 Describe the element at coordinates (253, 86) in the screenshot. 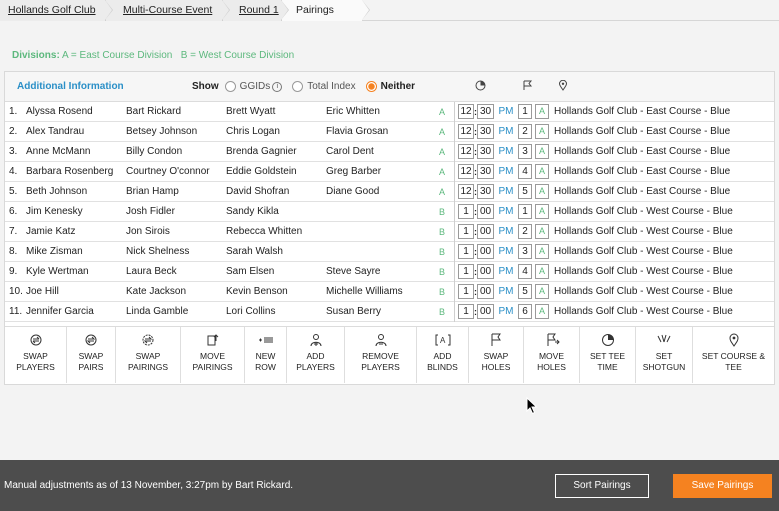

I see `option-ggids: GGIDs i` at that location.